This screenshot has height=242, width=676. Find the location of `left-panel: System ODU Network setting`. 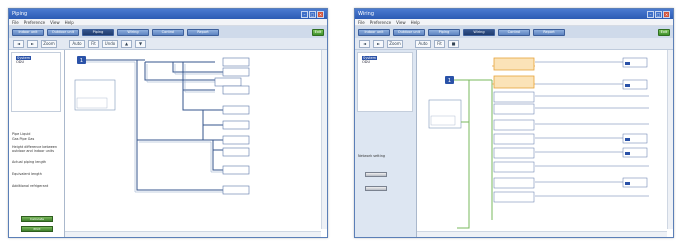

left-panel: System ODU Network setting is located at coordinates (386, 143).